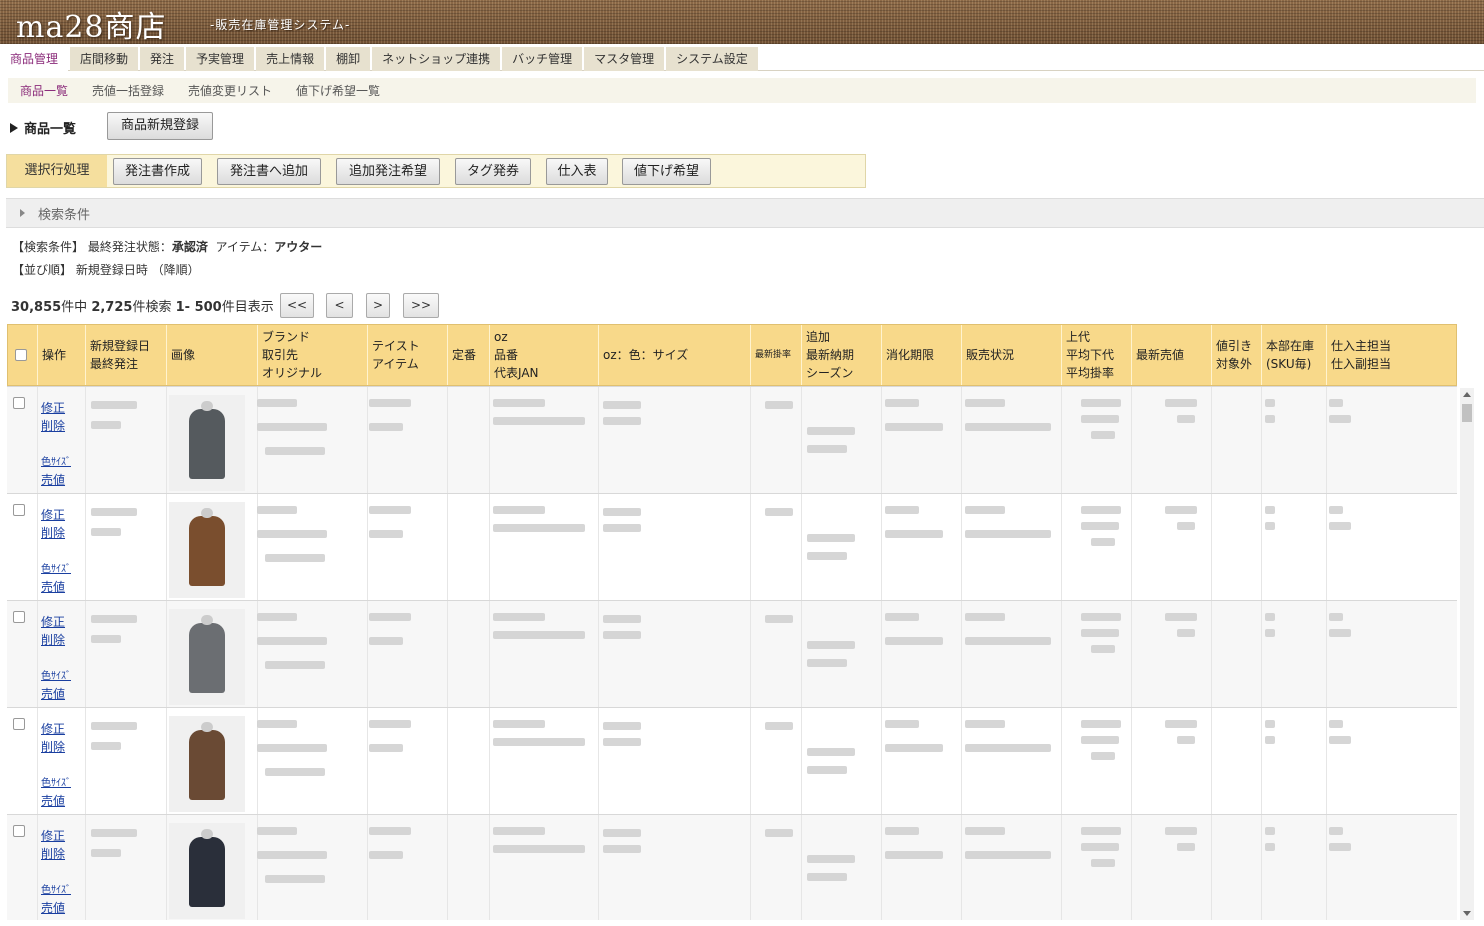 The image size is (1484, 926). Describe the element at coordinates (21, 355) in the screenshot. I see `select-all-checkbox` at that location.